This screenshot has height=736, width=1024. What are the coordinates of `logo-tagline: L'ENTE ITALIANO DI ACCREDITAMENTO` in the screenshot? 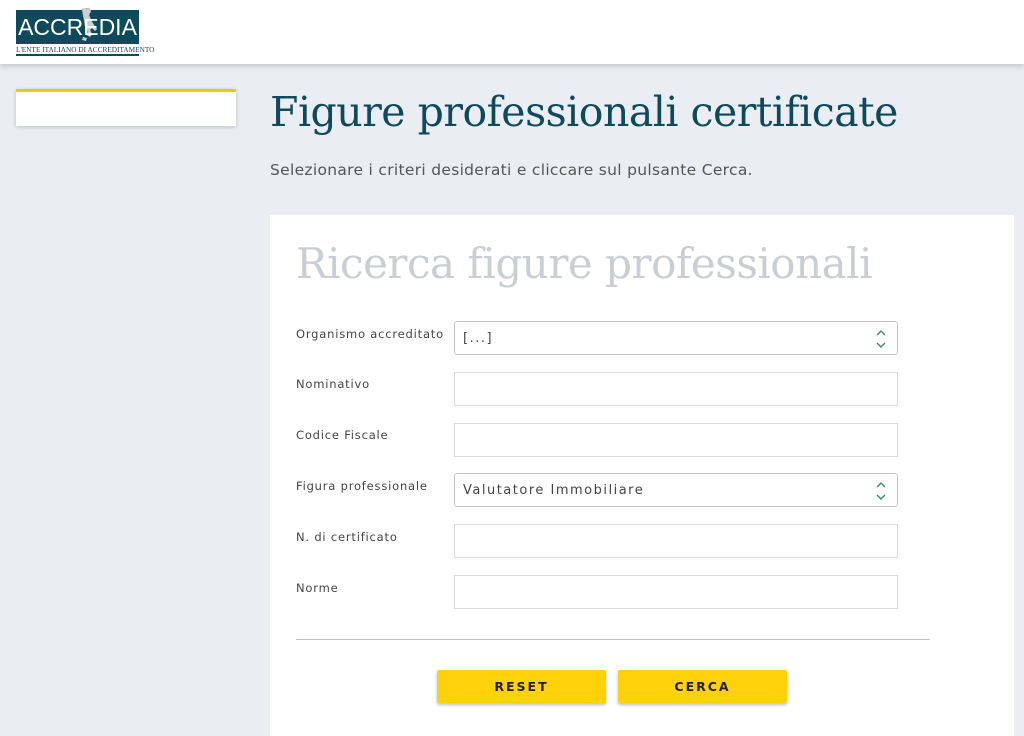 It's located at (85, 49).